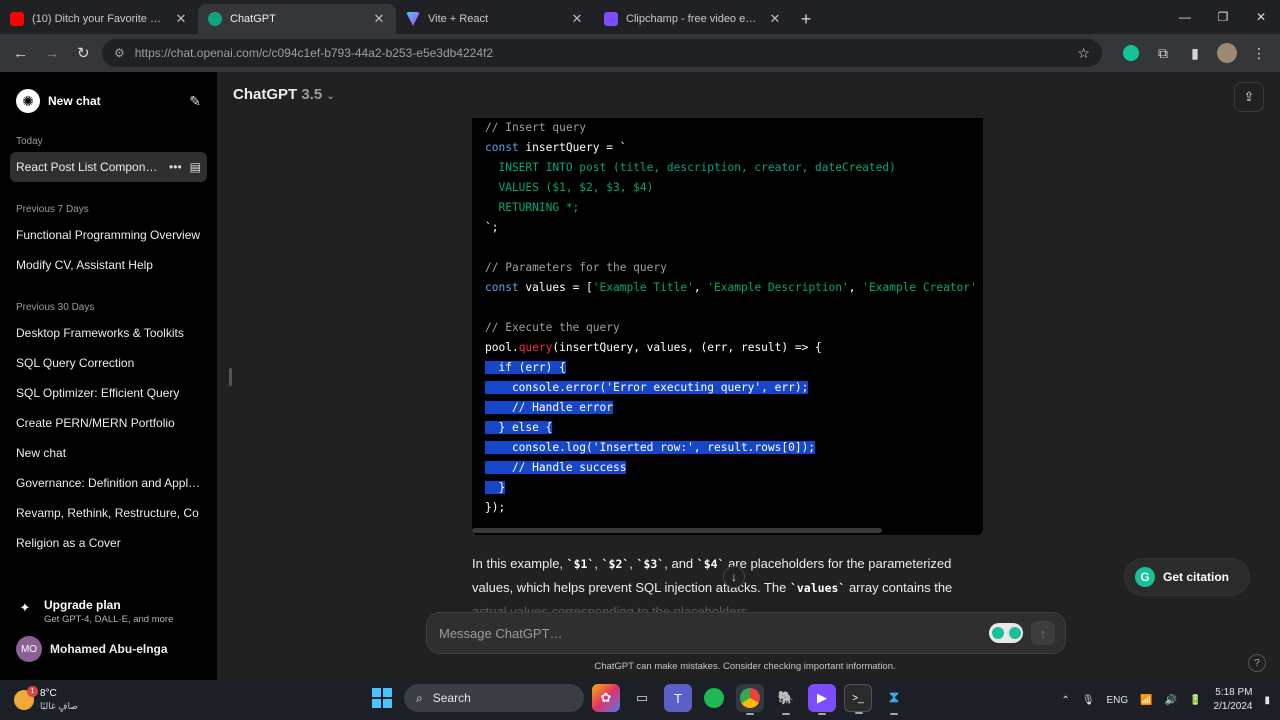 Image resolution: width=1280 pixels, height=720 pixels. What do you see at coordinates (1257, 663) in the screenshot?
I see `help-icon: ?` at bounding box center [1257, 663].